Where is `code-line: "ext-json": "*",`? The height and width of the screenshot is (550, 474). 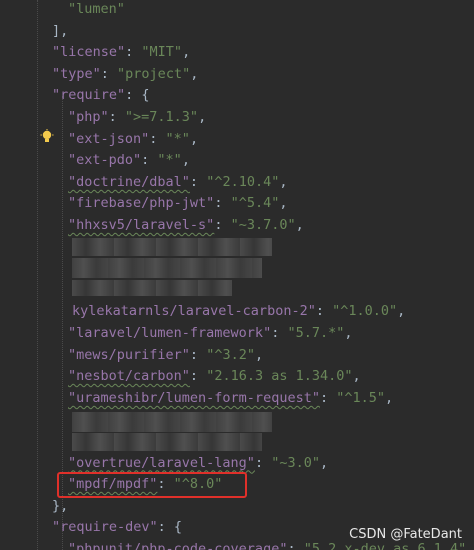 code-line: "ext-json": "*", is located at coordinates (133, 139).